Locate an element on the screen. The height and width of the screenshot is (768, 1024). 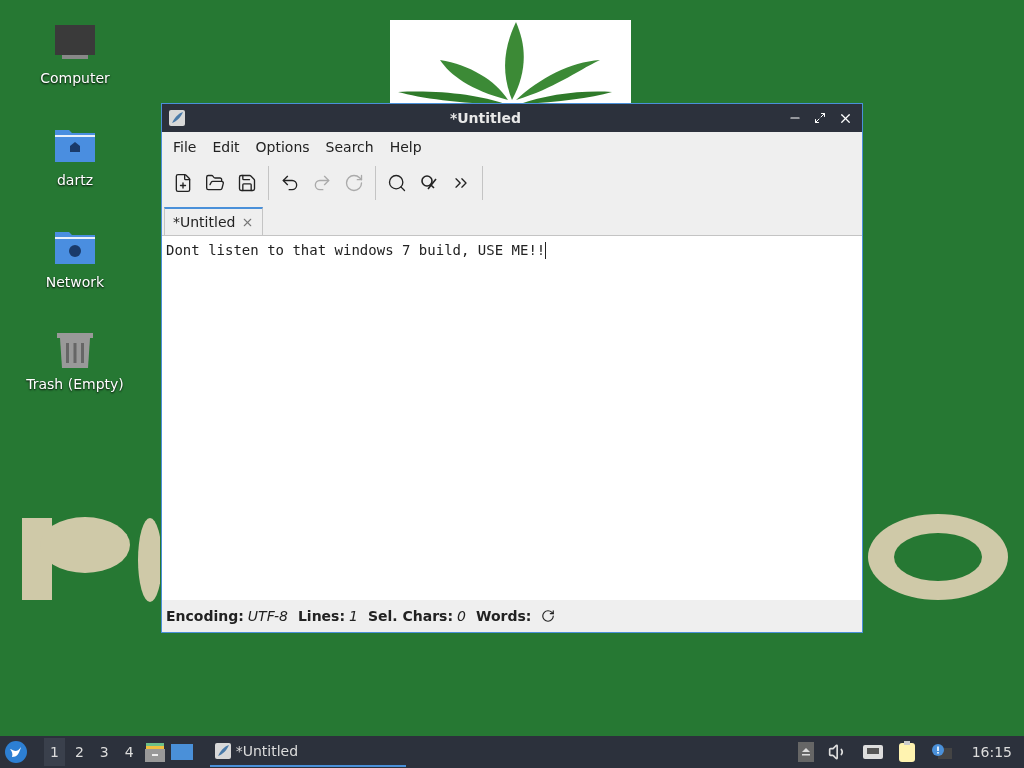
status-value: 0 is located at coordinates (461, 616).